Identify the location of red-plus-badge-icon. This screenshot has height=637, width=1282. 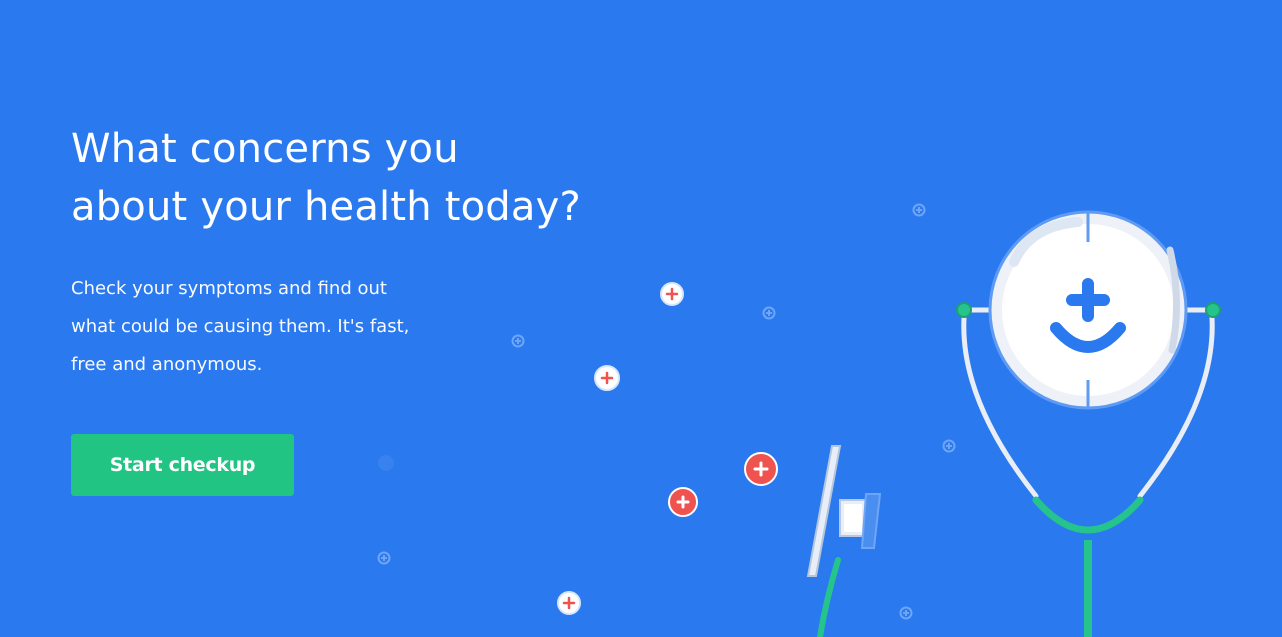
(620, 448).